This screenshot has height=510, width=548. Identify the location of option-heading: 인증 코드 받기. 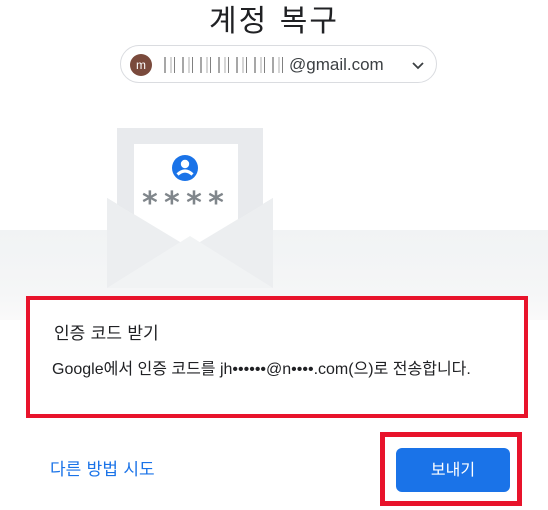
(106, 334).